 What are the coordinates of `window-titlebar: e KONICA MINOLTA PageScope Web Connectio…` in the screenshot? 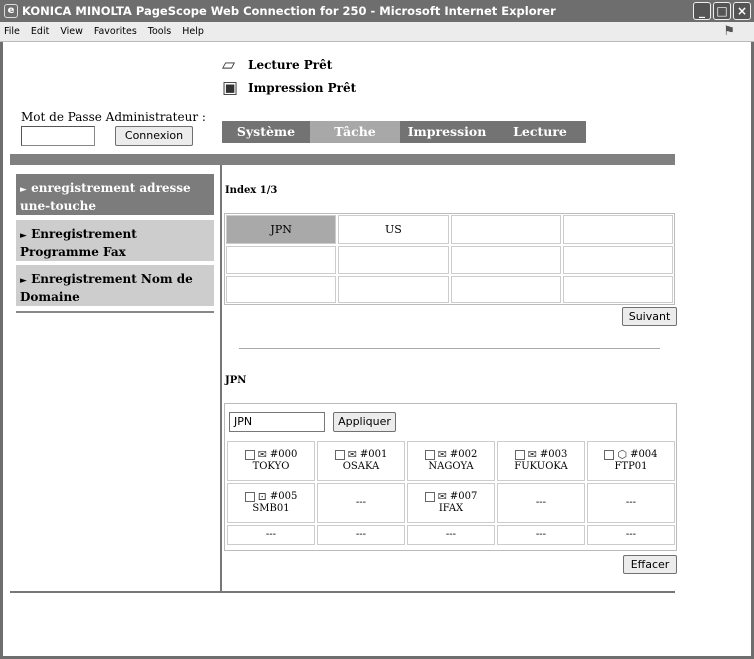 It's located at (377, 11).